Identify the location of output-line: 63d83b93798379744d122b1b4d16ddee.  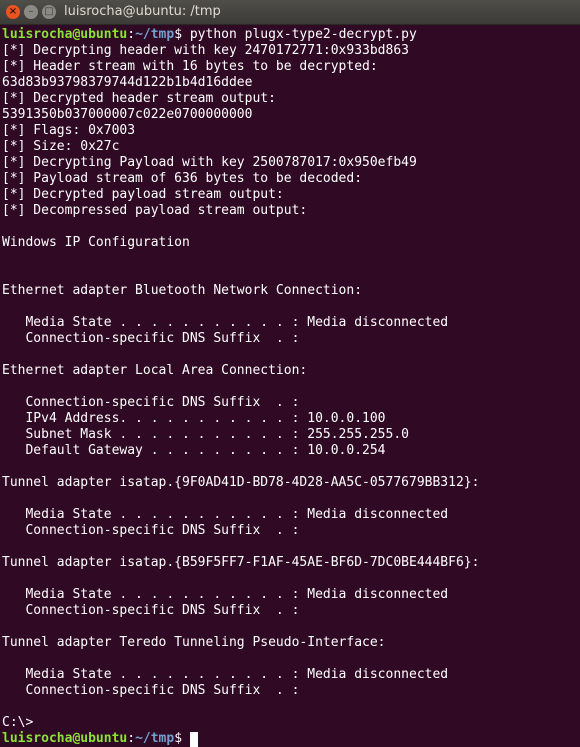
(127, 82).